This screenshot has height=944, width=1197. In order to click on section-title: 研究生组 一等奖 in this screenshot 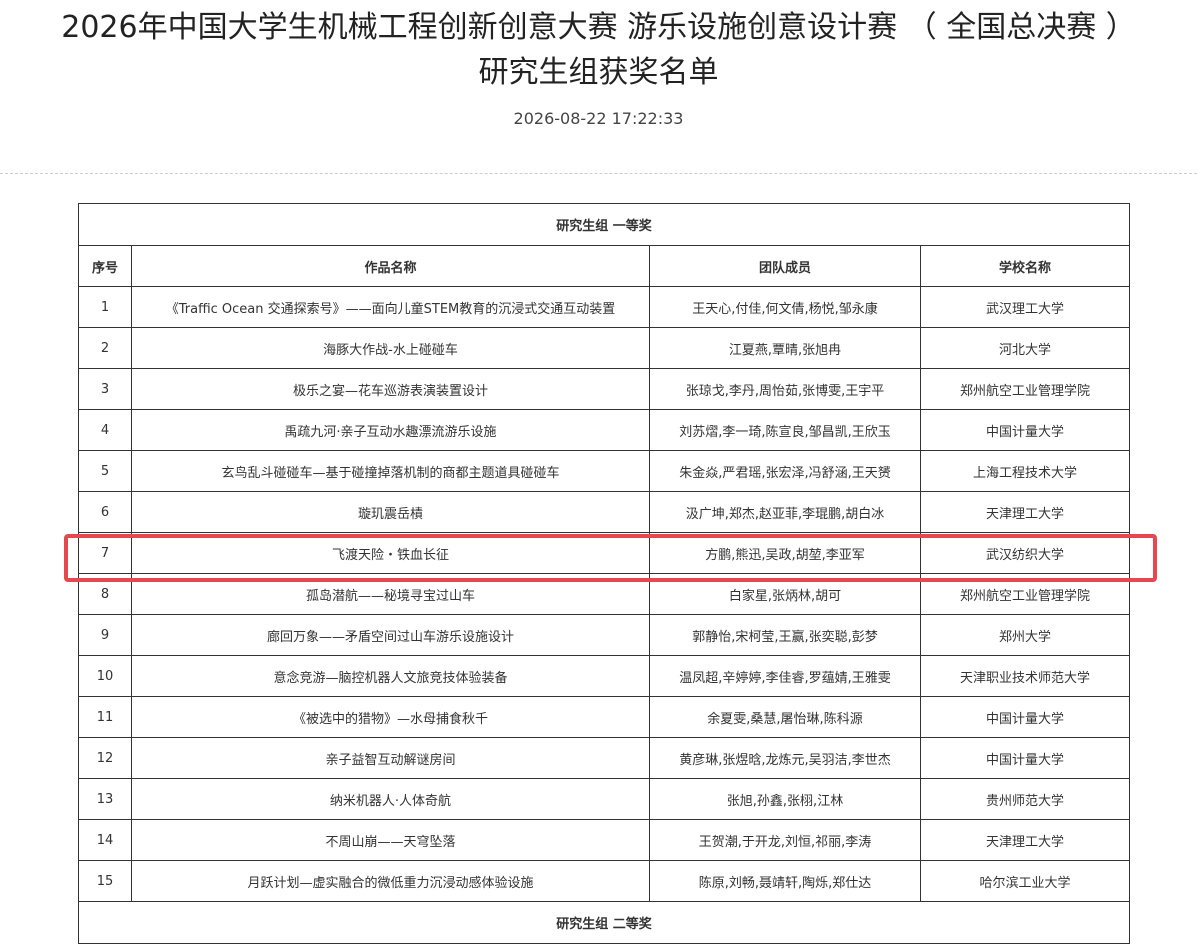, I will do `click(604, 224)`.